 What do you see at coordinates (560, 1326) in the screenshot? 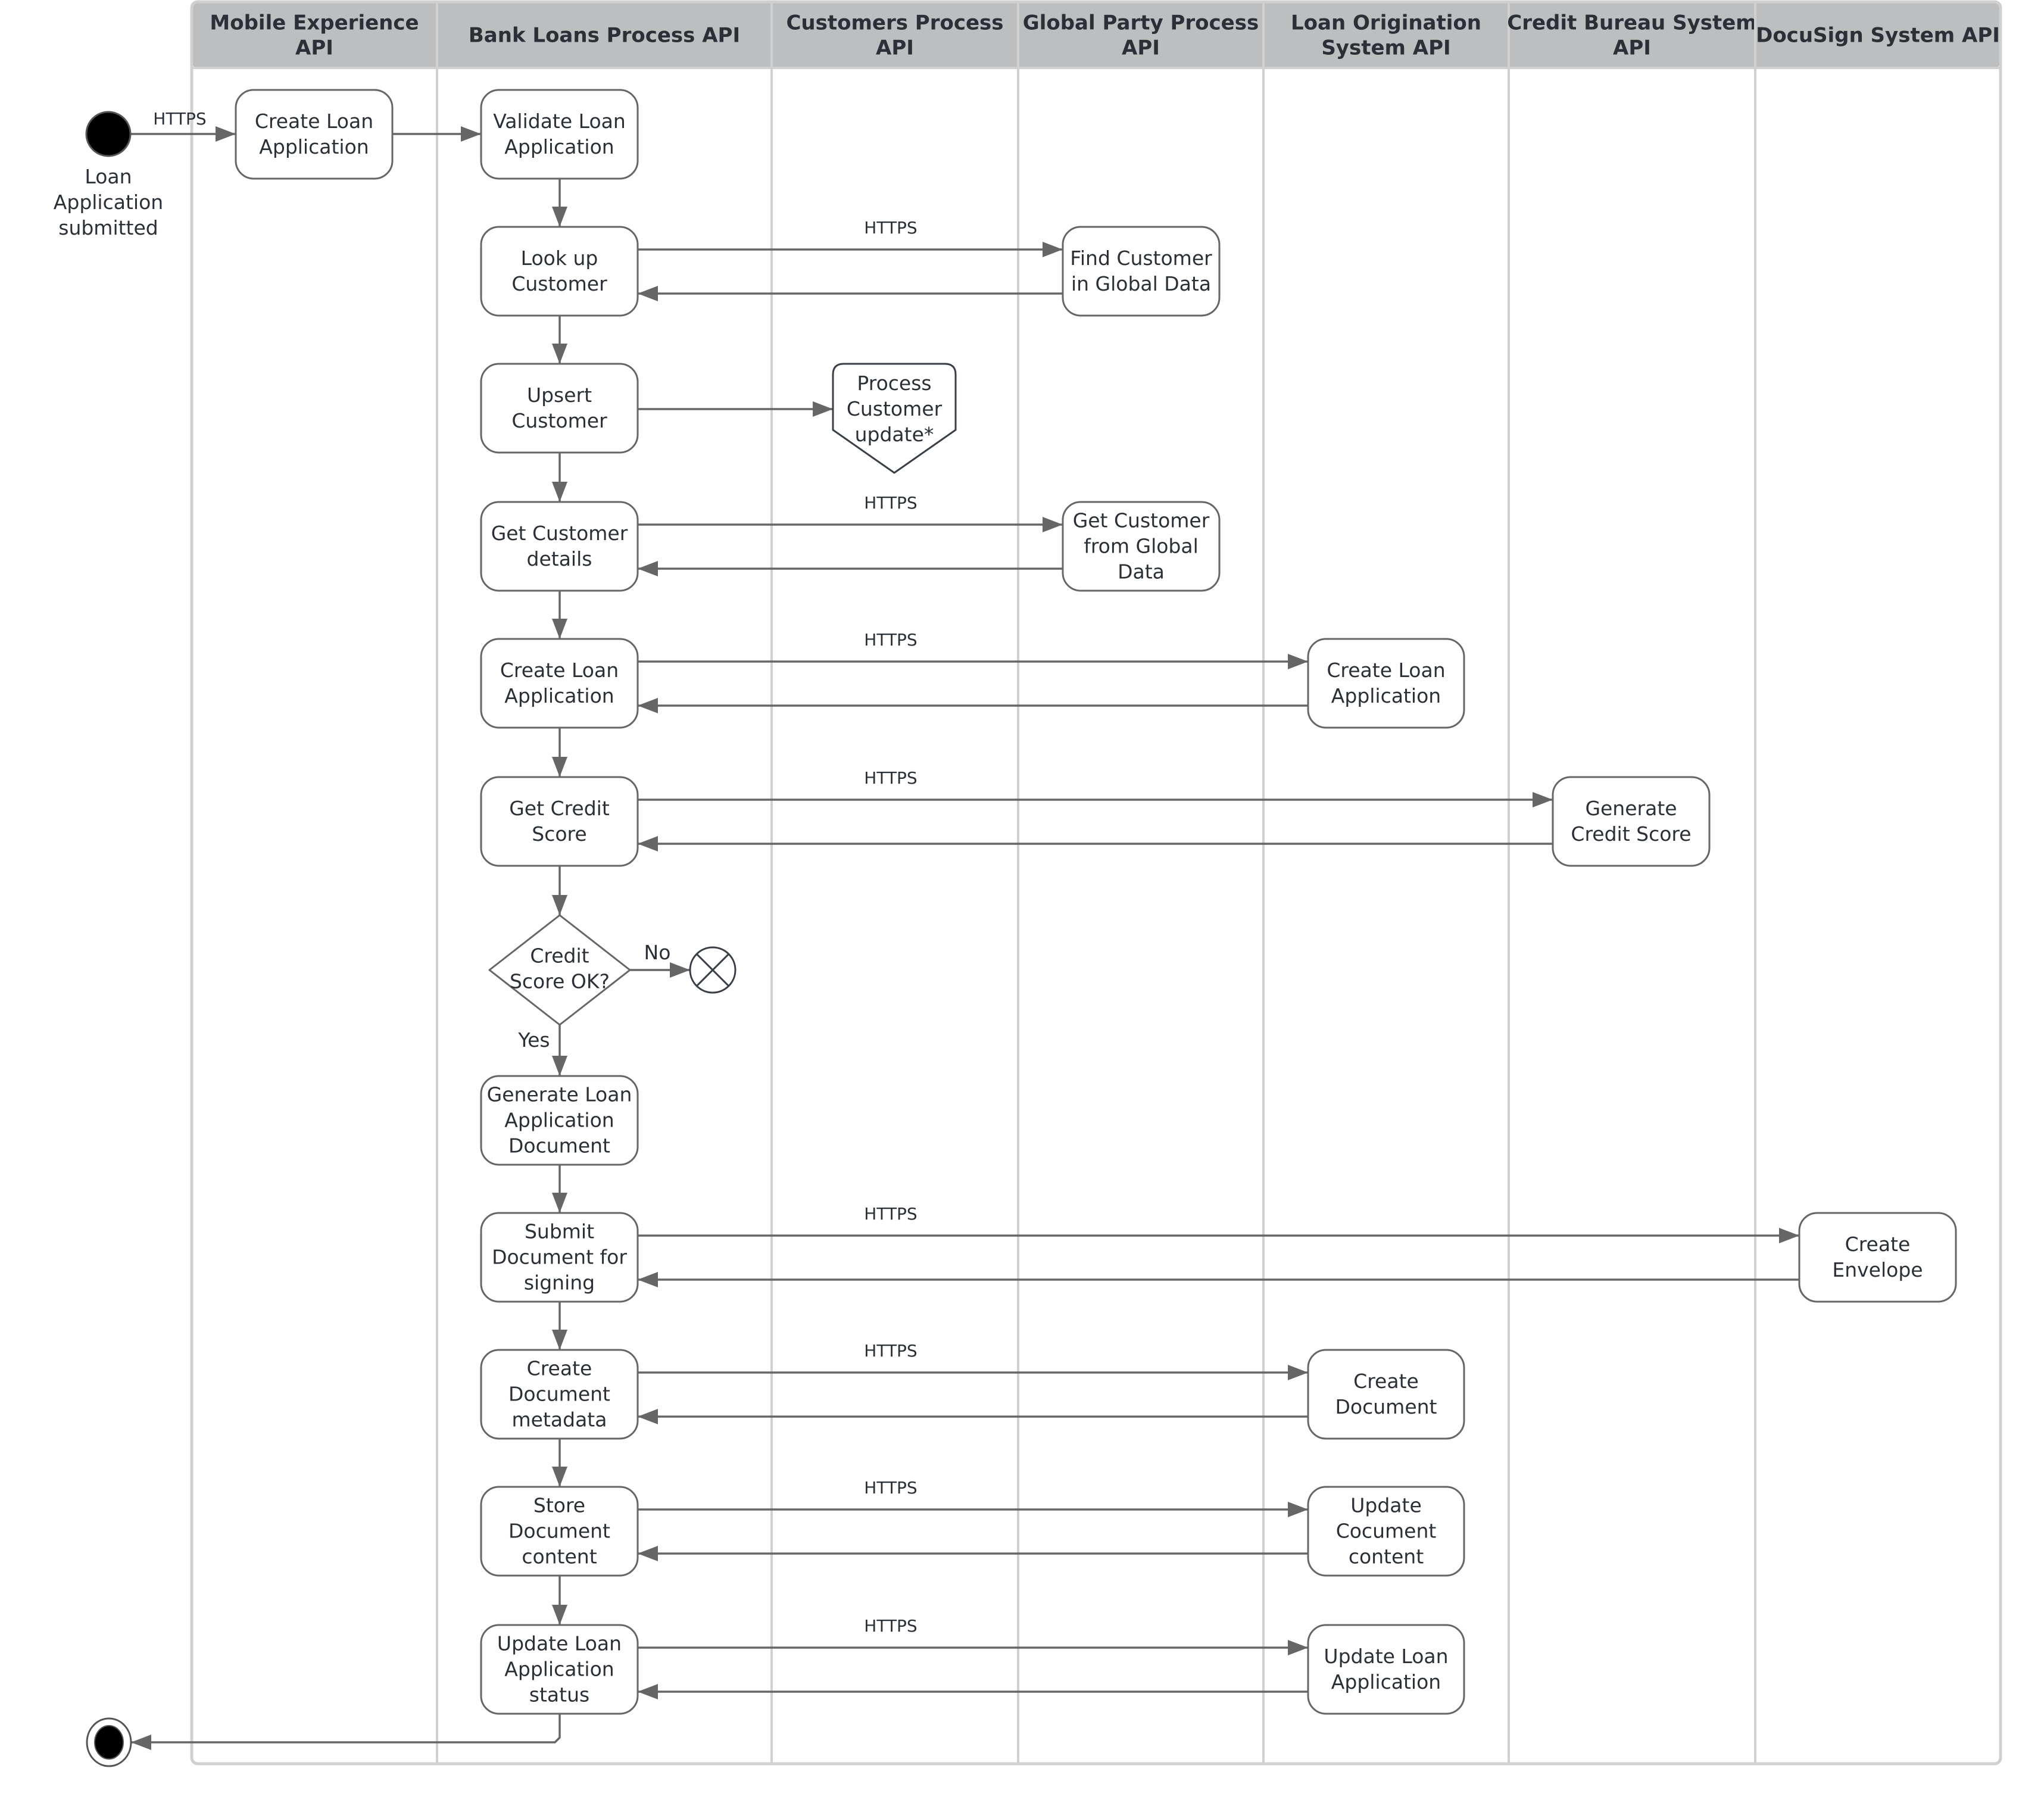
I see `flow-submit_doc-to-create_meta` at bounding box center [560, 1326].